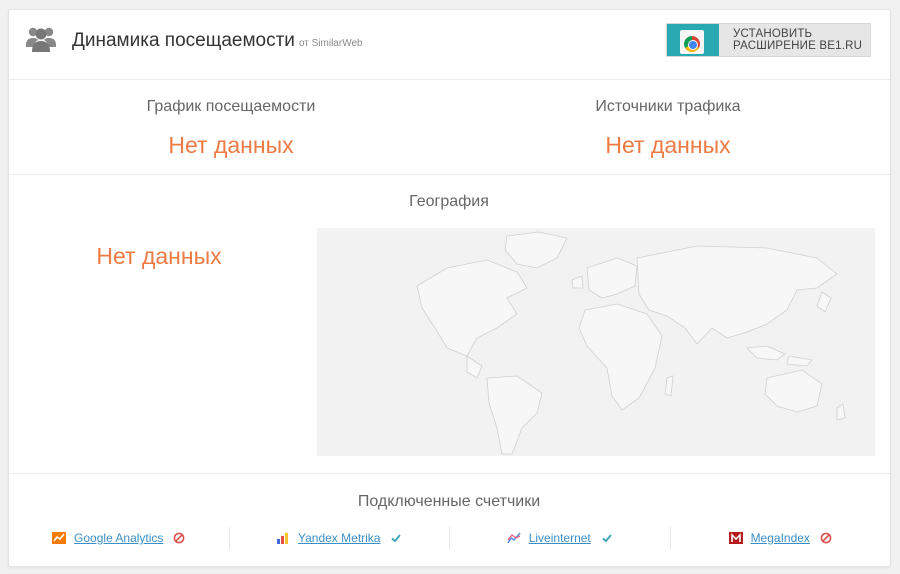  I want to click on chrome-store-icon, so click(693, 40).